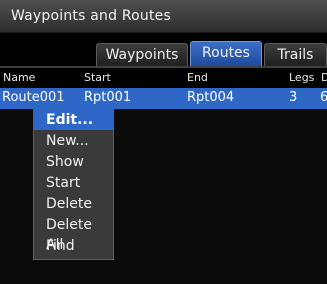 This screenshot has height=284, width=327. I want to click on route-legs-cell: 3, so click(293, 97).